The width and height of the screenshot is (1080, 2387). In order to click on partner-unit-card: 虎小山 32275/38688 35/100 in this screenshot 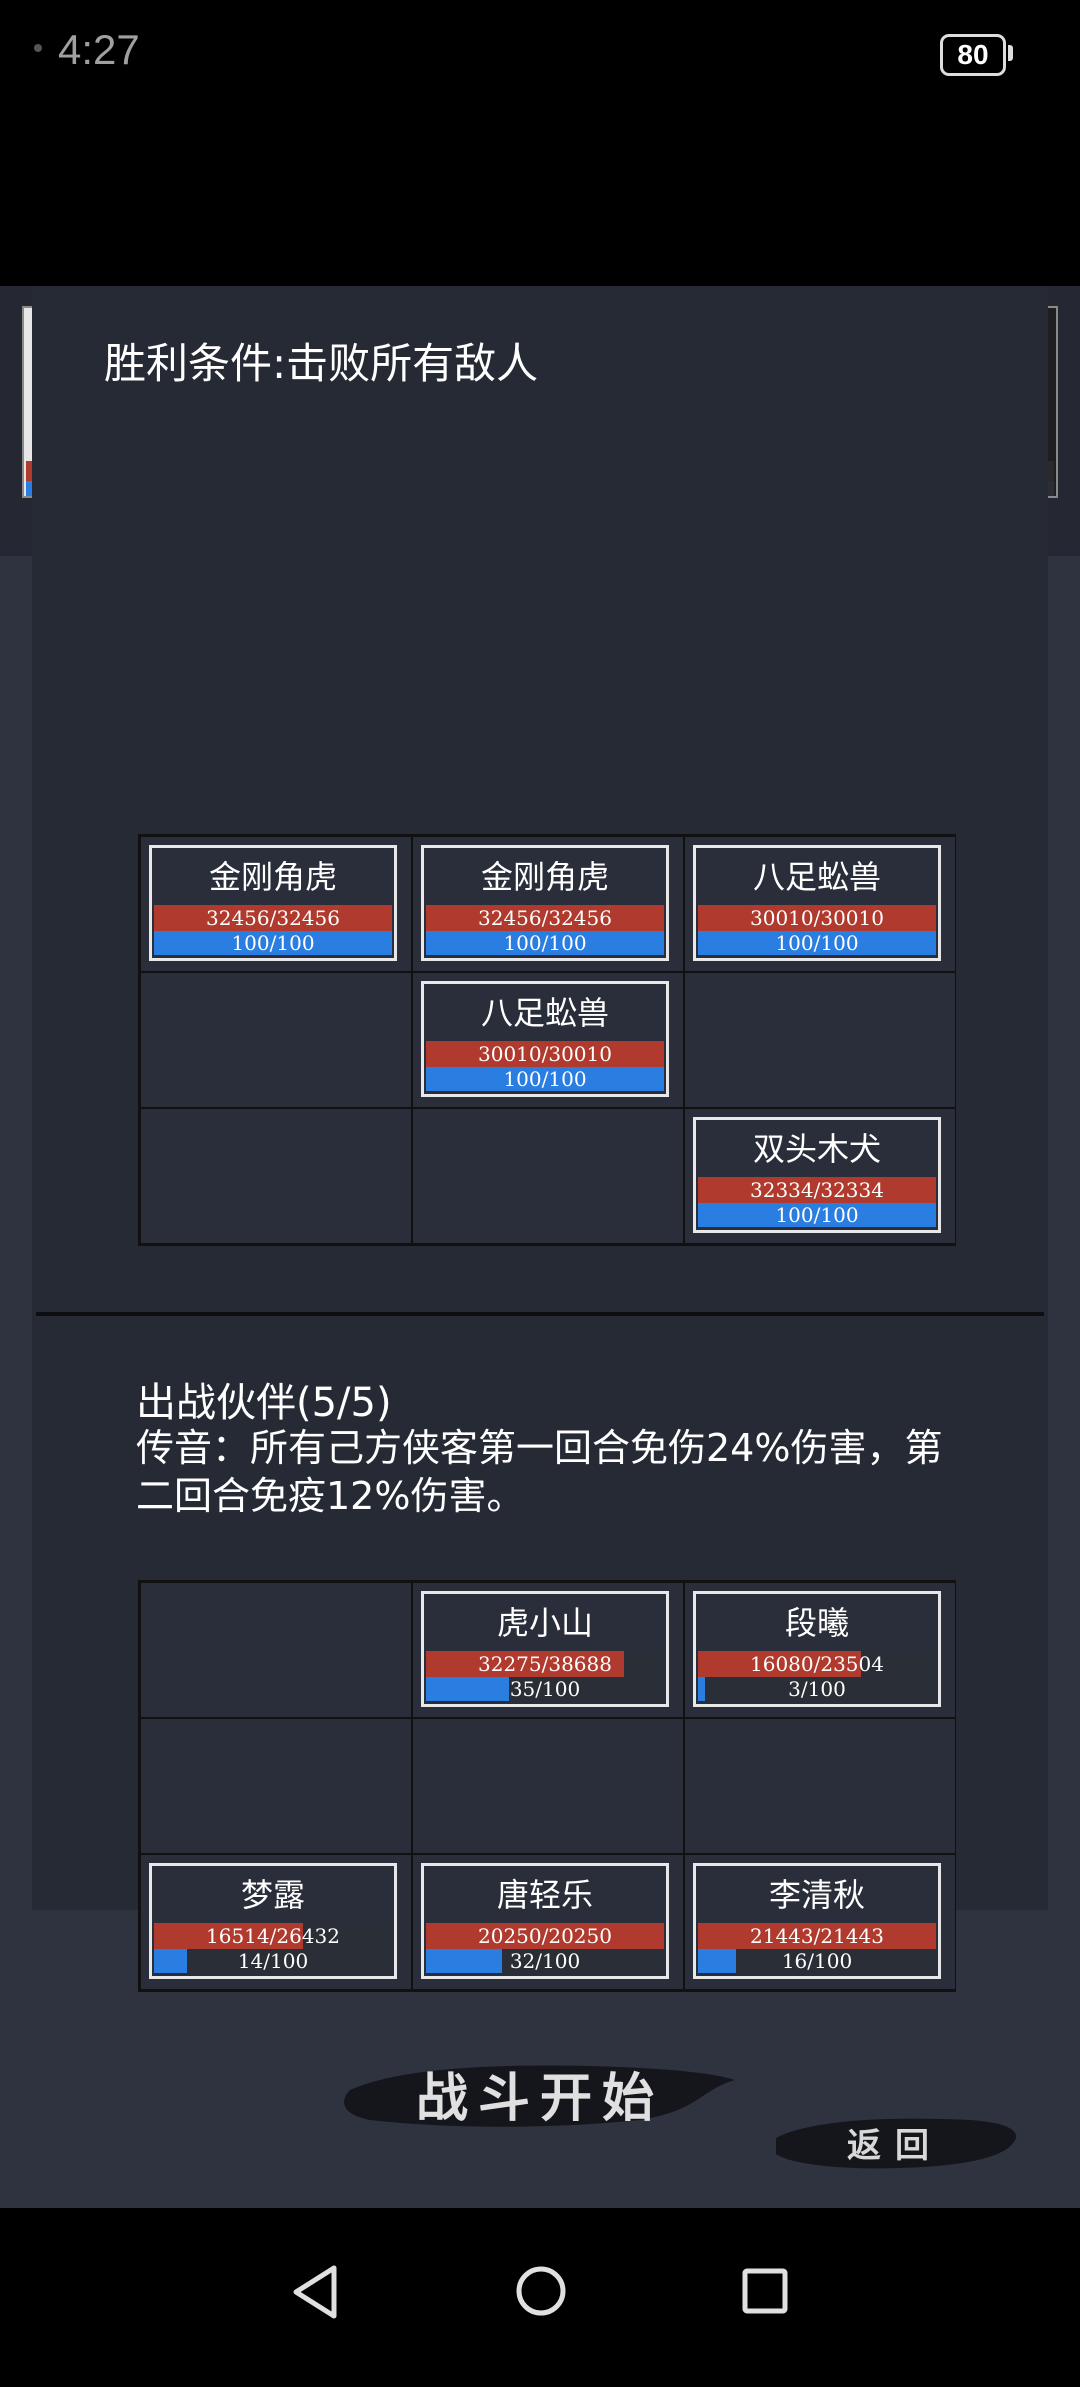, I will do `click(545, 1649)`.